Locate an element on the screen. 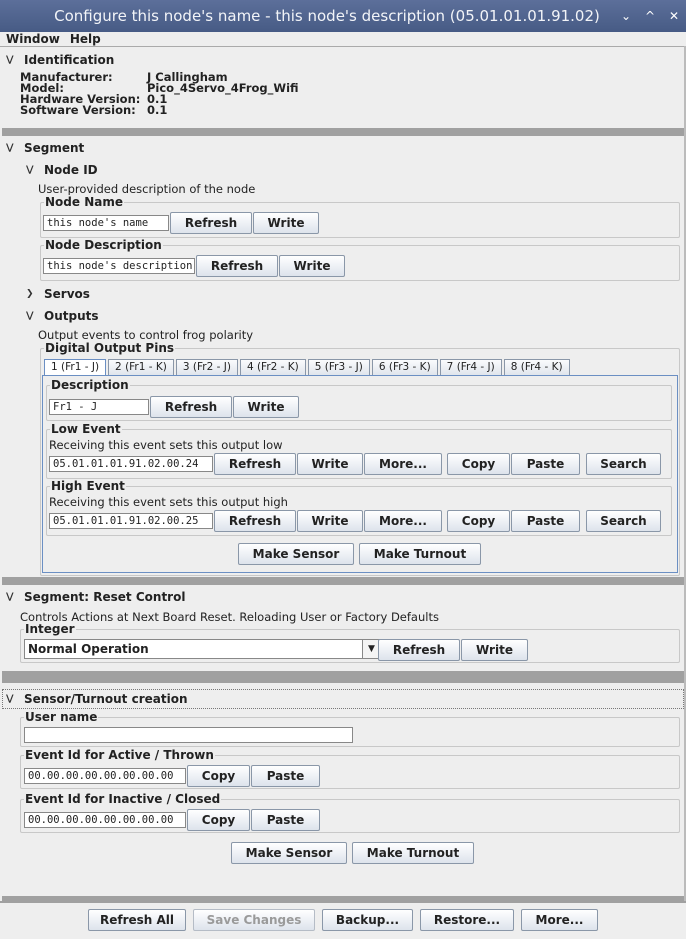 Image resolution: width=686 pixels, height=939 pixels. node-description-input: this node's description is located at coordinates (119, 266).